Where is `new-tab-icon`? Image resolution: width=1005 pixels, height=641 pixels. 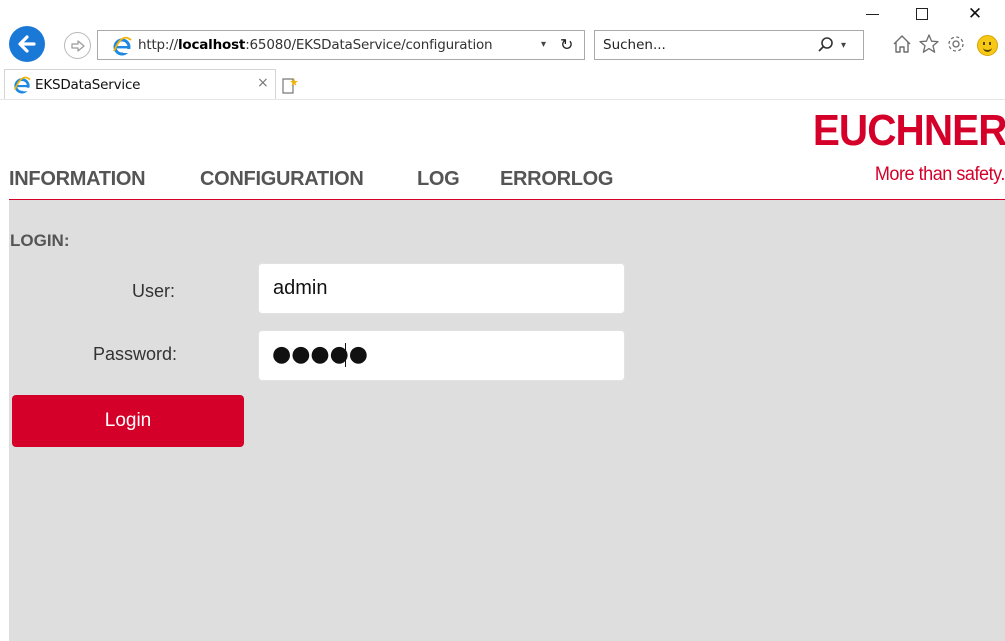 new-tab-icon is located at coordinates (290, 86).